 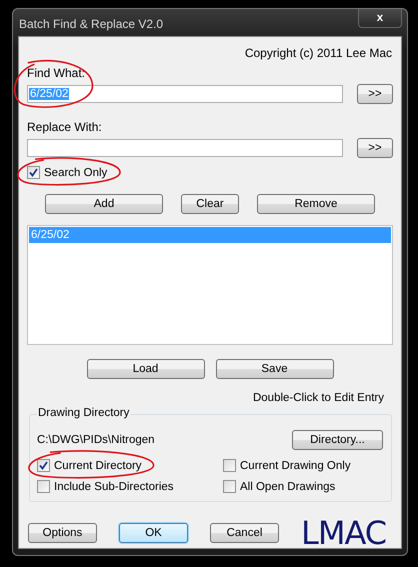 What do you see at coordinates (288, 486) in the screenshot?
I see `checkbox-label: All Open Drawings` at bounding box center [288, 486].